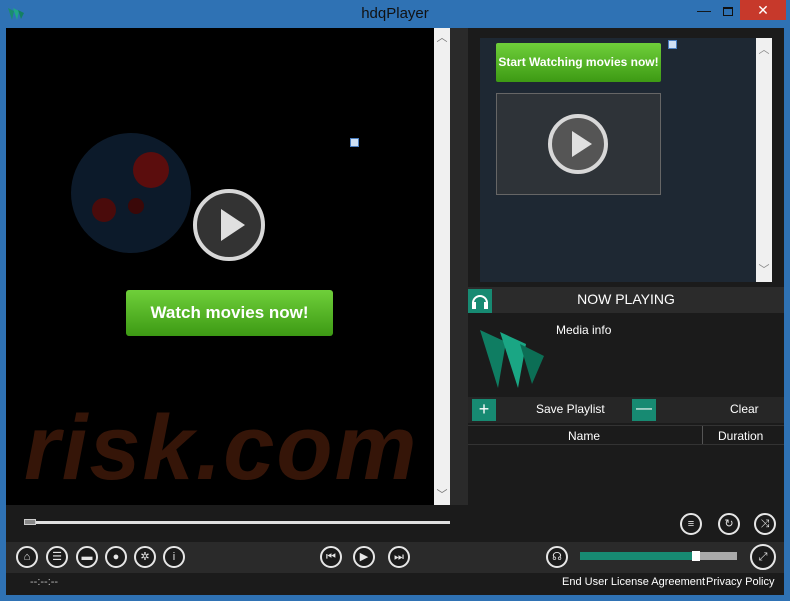 The image size is (790, 601). I want to click on maximize-button, so click(729, 12).